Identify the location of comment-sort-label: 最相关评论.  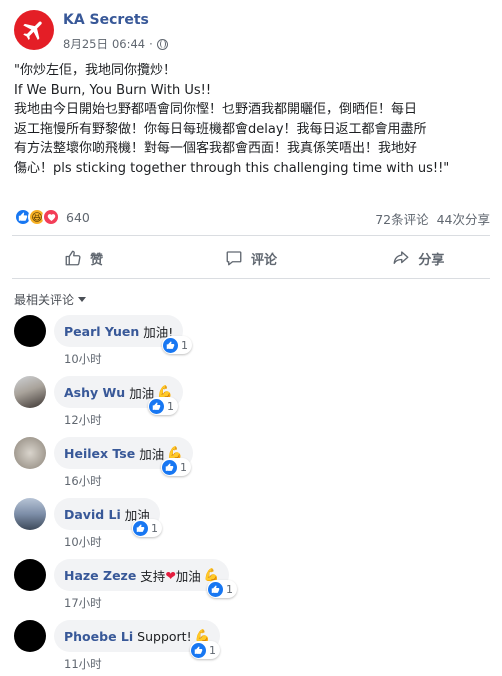
(44, 300).